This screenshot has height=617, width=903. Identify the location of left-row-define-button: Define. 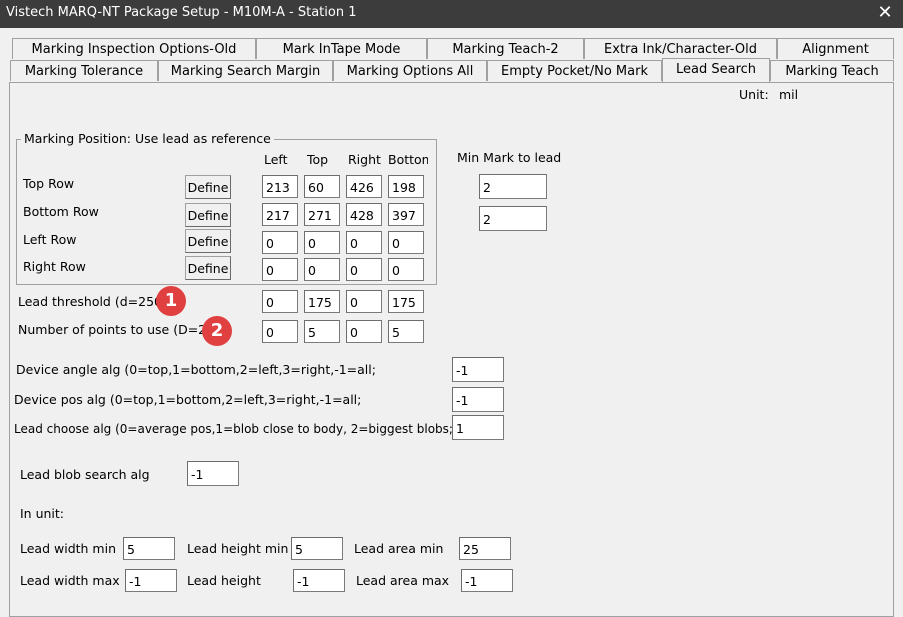
(208, 241).